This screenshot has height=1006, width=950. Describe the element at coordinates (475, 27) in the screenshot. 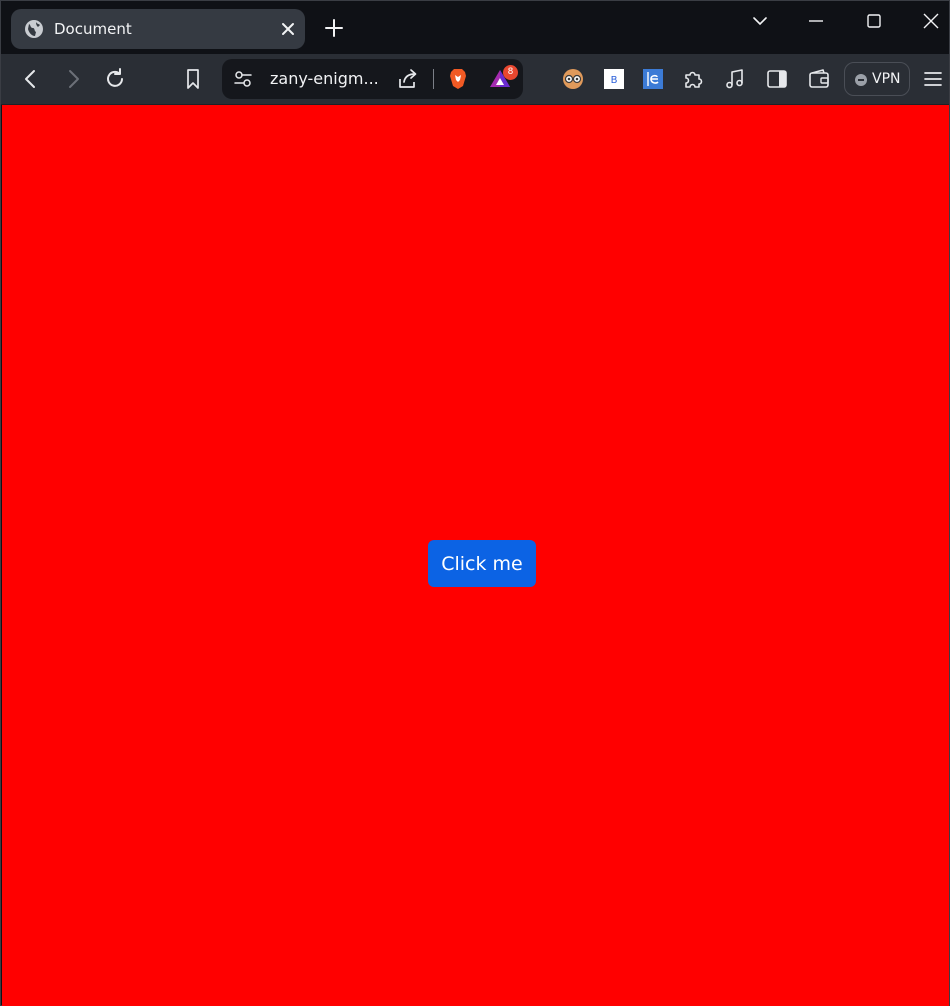

I see `tab-strip: Document` at that location.